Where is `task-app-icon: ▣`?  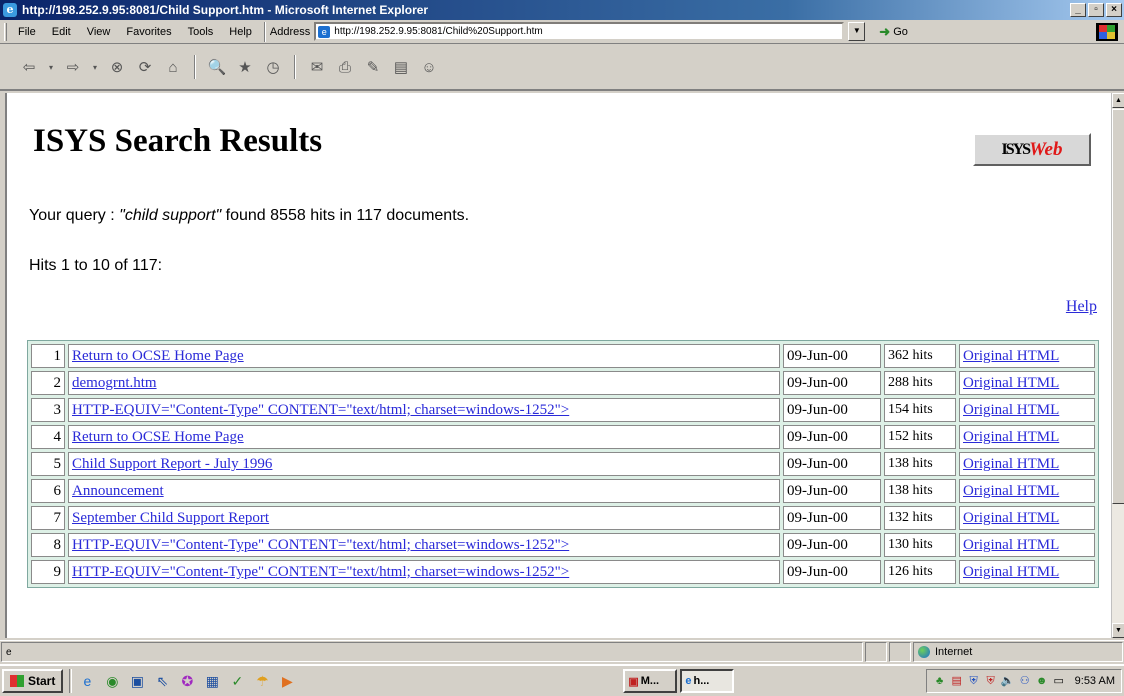
task-app-icon: ▣ is located at coordinates (633, 681).